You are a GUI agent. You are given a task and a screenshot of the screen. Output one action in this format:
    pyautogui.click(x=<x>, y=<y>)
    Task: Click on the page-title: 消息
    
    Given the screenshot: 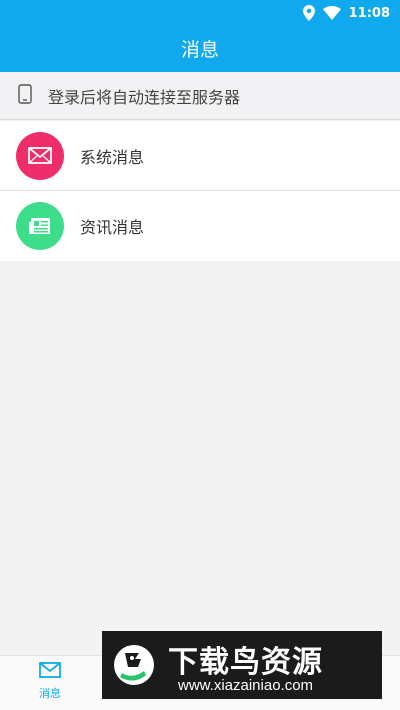 What is the action you would take?
    pyautogui.click(x=199, y=50)
    